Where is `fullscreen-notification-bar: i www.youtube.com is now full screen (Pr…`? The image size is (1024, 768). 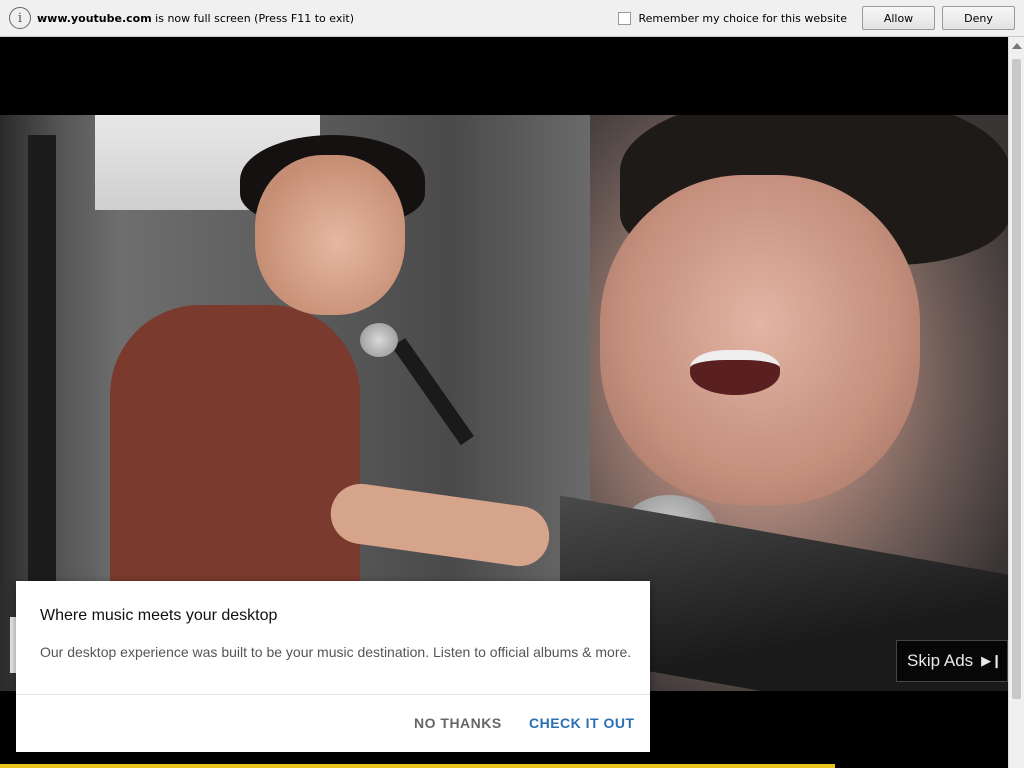 fullscreen-notification-bar: i www.youtube.com is now full screen (Pr… is located at coordinates (512, 18).